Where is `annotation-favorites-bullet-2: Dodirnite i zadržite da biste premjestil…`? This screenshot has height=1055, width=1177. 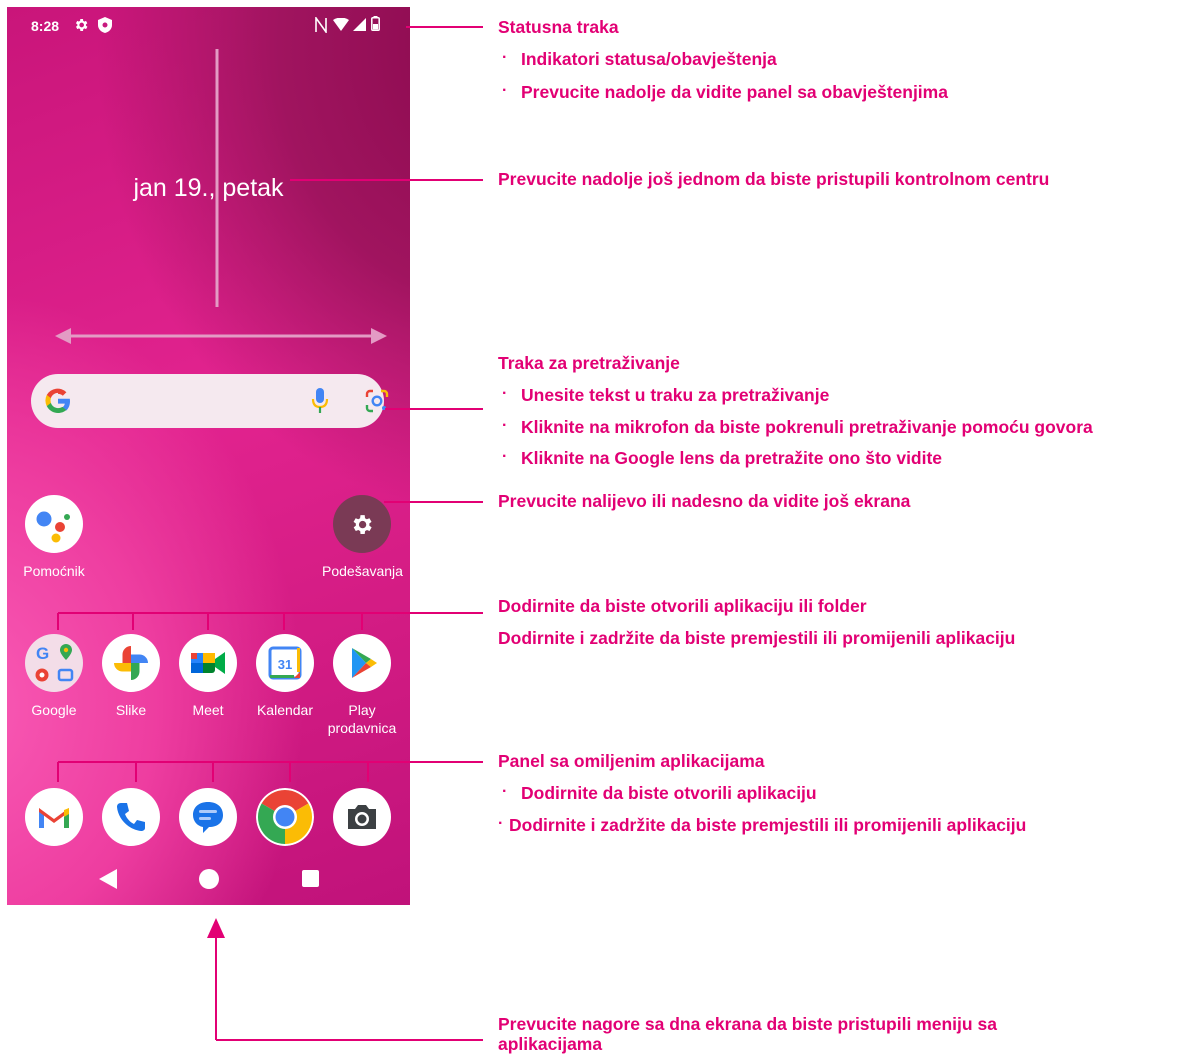
annotation-favorites-bullet-2: Dodirnite i zadržite da biste premjestil… is located at coordinates (768, 825).